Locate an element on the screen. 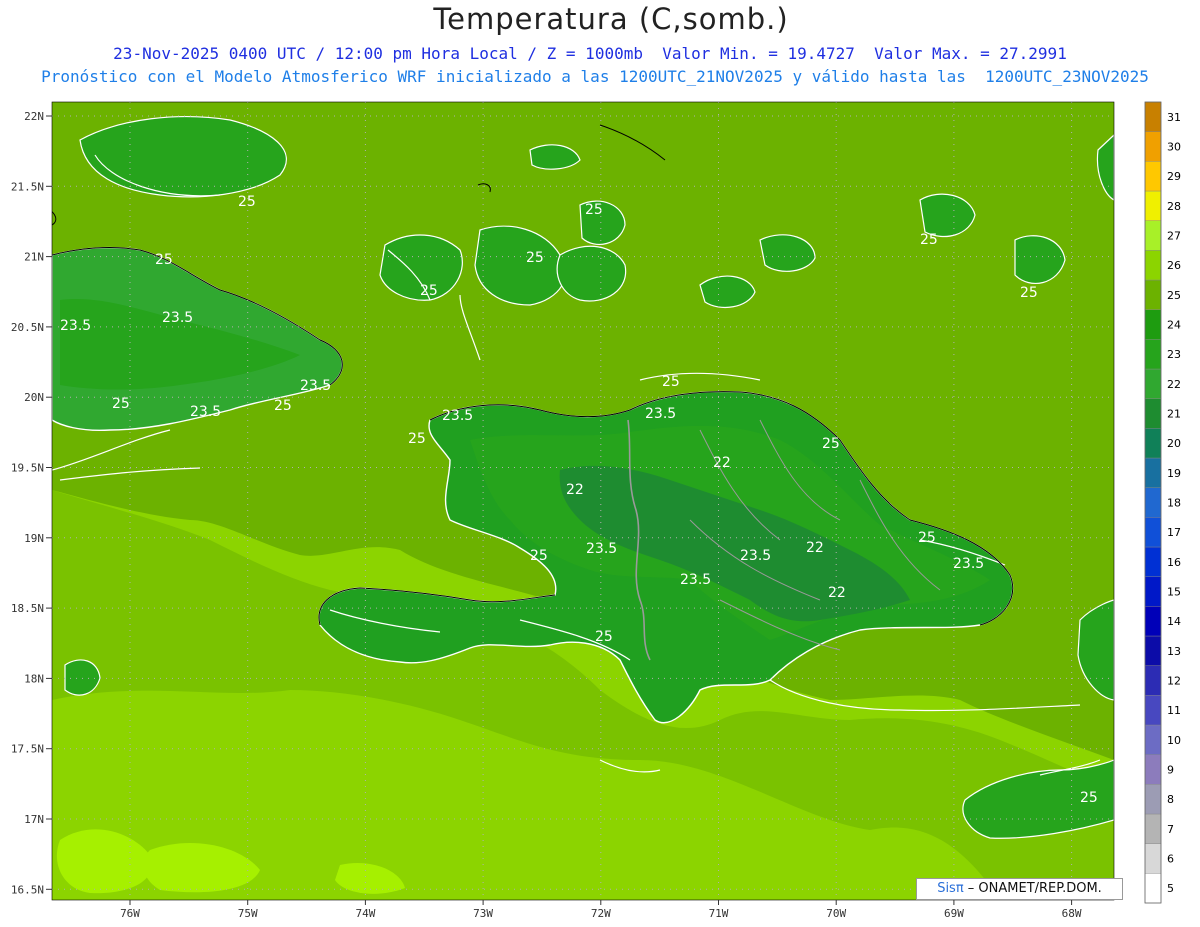 Image resolution: width=1200 pixels, height=927 pixels. colorbar-label: 23 is located at coordinates (1174, 354).